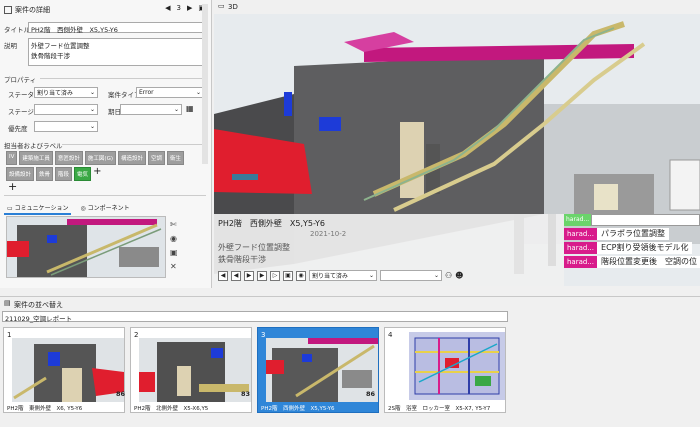  Describe the element at coordinates (174, 224) in the screenshot. I see `tool-icon: ✄` at that location.